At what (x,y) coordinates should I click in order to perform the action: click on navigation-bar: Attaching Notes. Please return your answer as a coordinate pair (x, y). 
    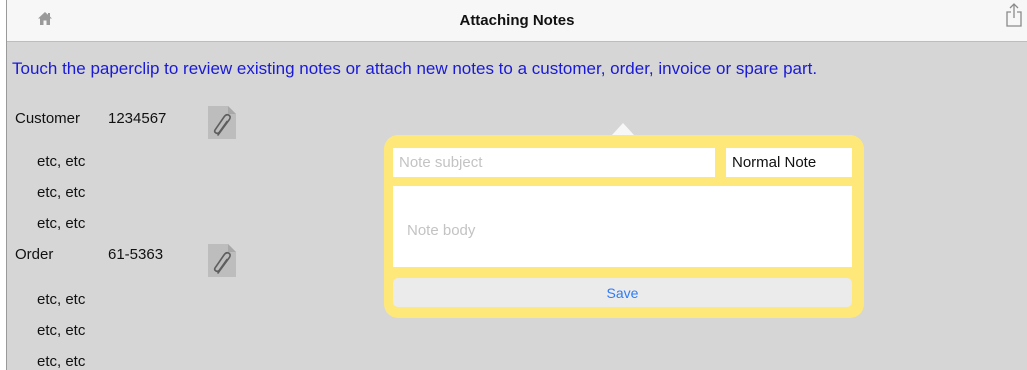
    Looking at the image, I should click on (517, 21).